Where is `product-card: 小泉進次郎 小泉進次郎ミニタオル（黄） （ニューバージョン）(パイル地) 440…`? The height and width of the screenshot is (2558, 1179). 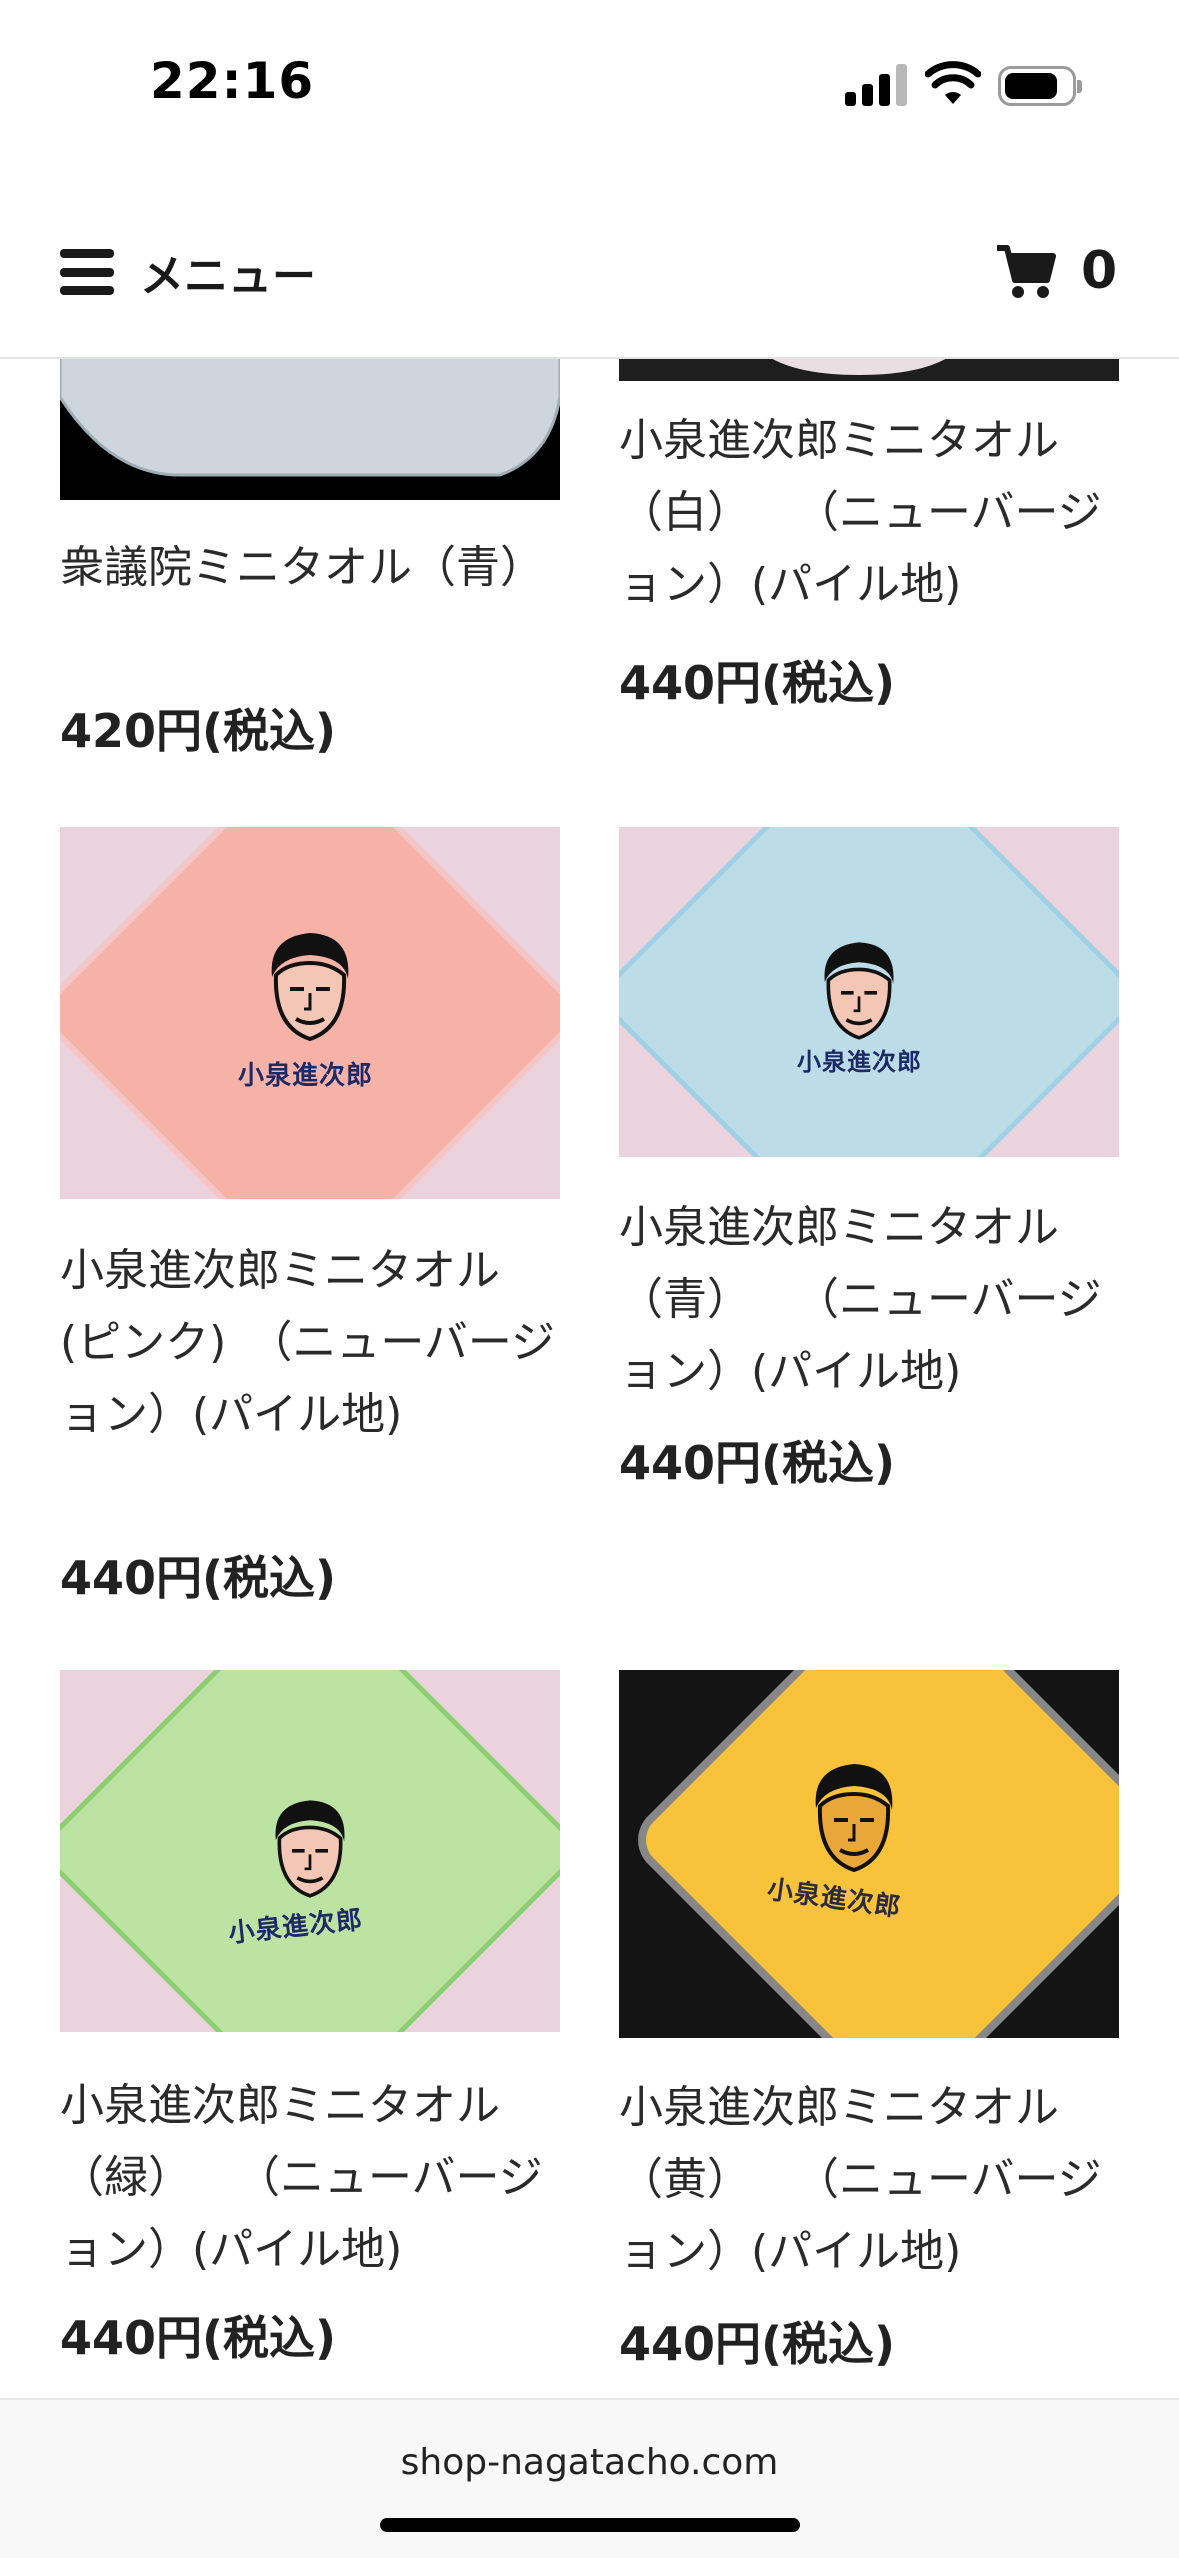 product-card: 小泉進次郎 小泉進次郎ミニタオル（黄） （ニューバージョン）(パイル地) 440… is located at coordinates (869, 2032).